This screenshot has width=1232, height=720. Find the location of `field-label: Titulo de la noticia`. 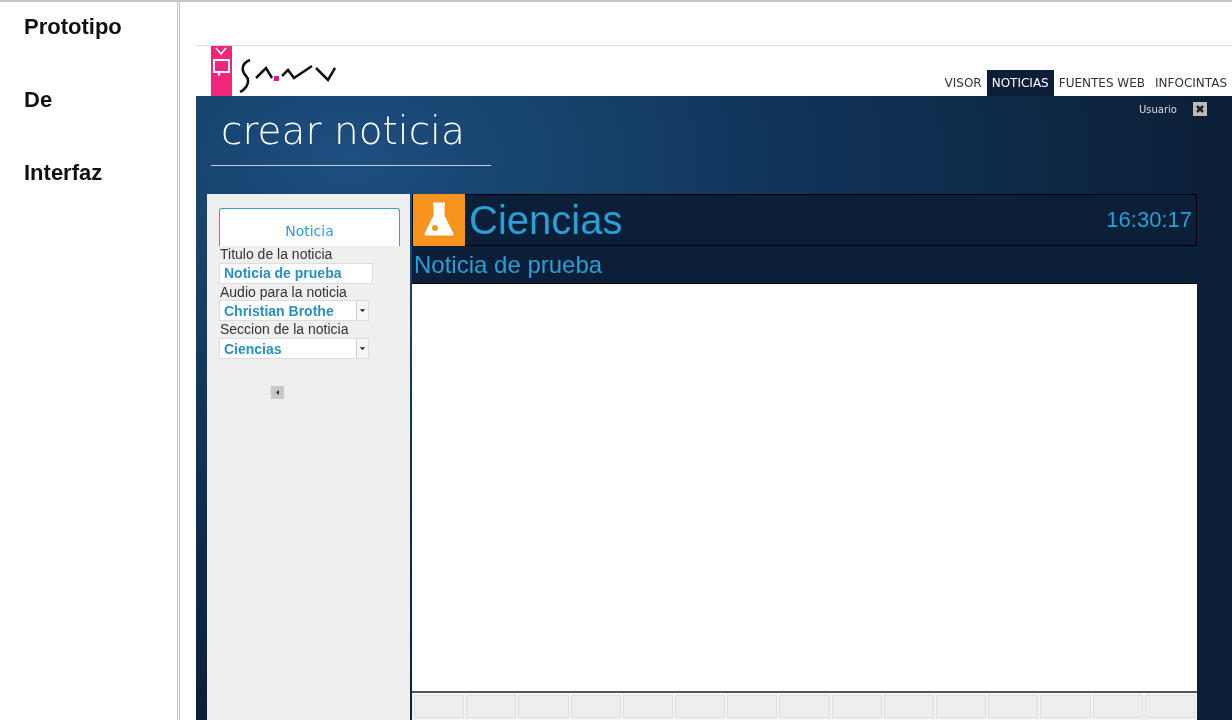

field-label: Titulo de la noticia is located at coordinates (277, 254).